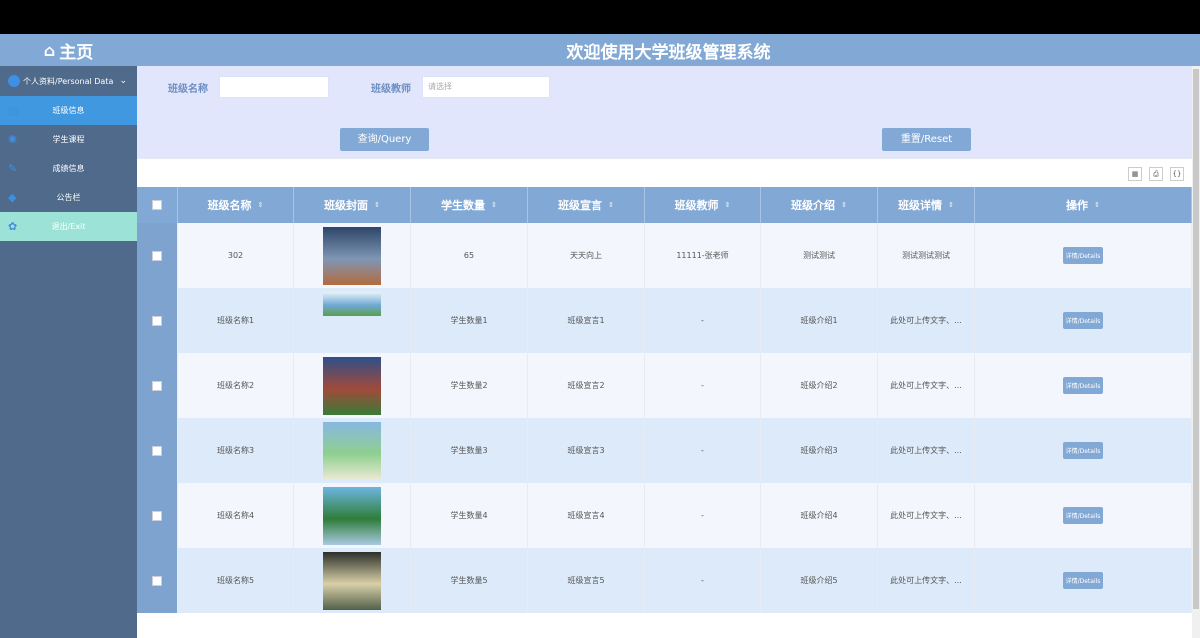 The height and width of the screenshot is (638, 1200). What do you see at coordinates (13, 139) in the screenshot?
I see `atom-icon: ✺` at bounding box center [13, 139].